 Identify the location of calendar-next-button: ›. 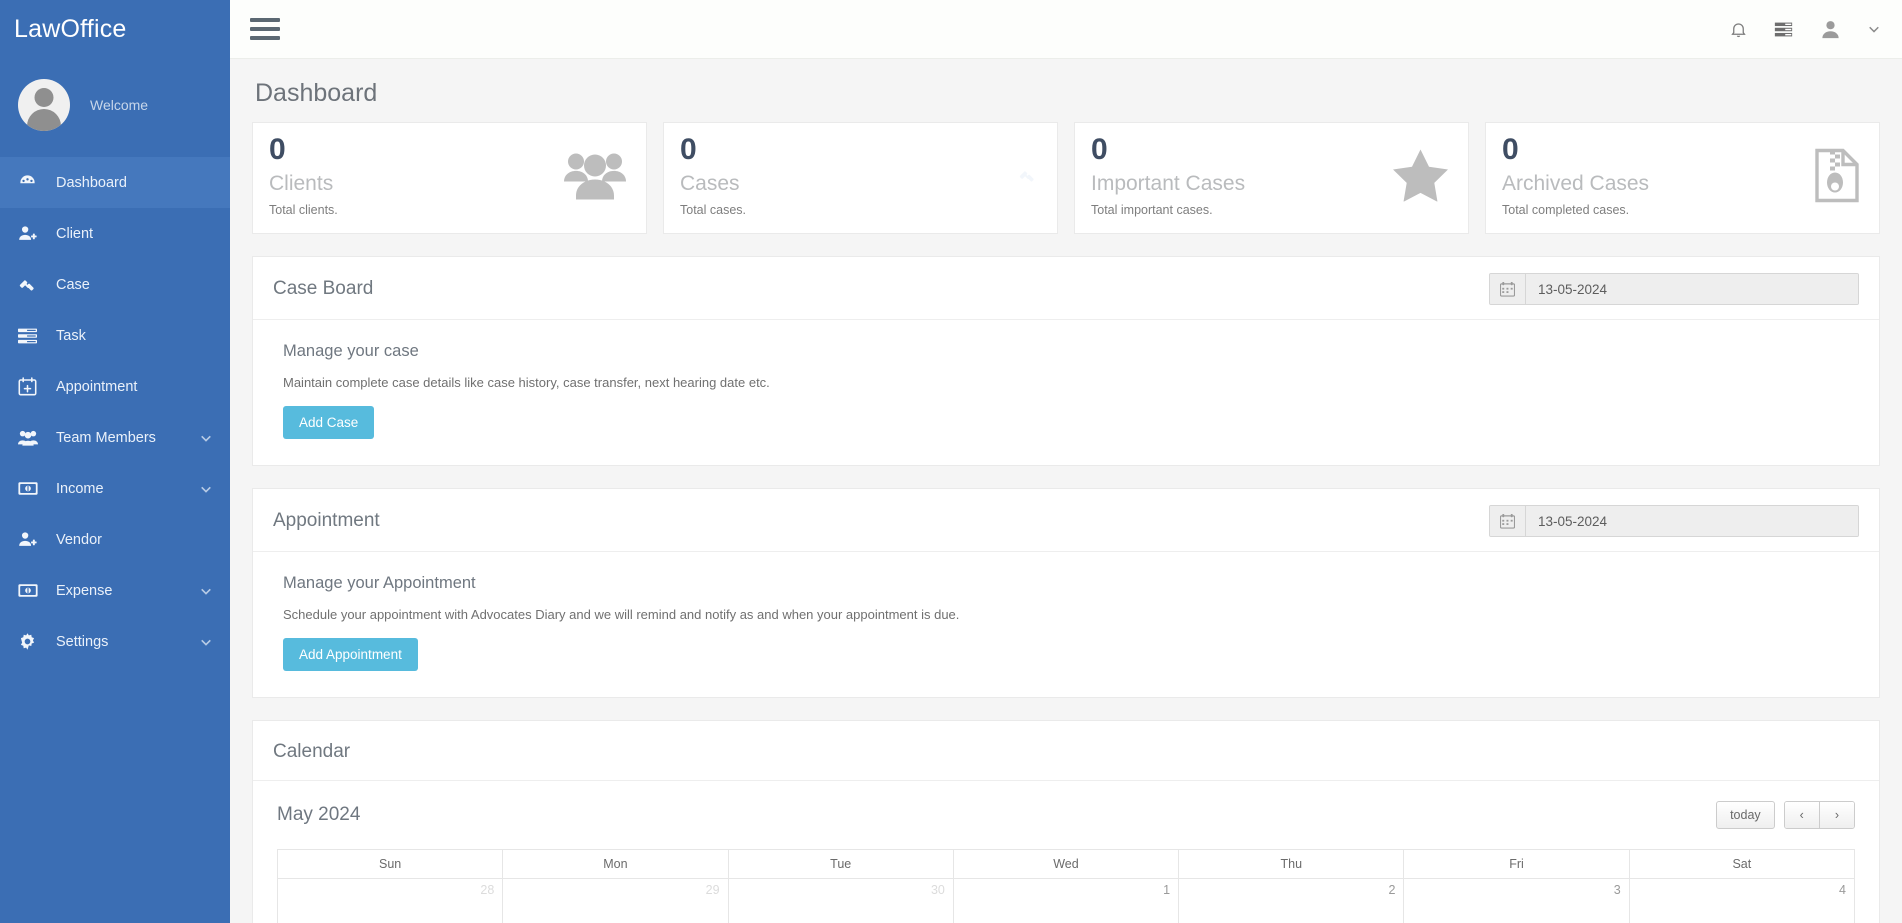
(1836, 815).